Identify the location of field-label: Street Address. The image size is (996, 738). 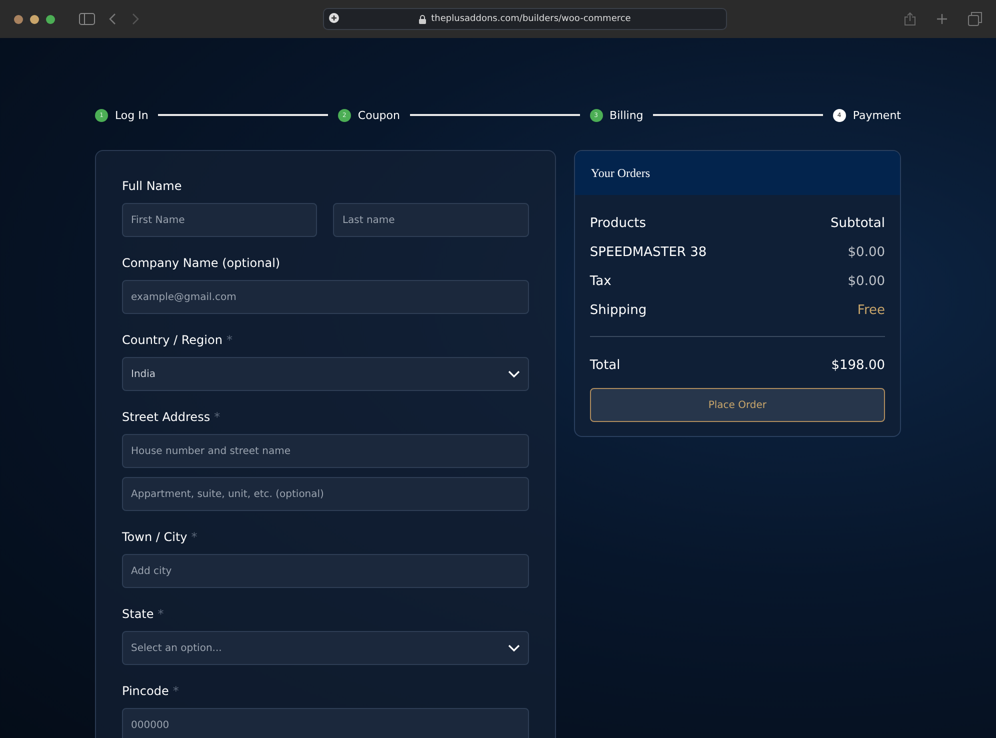
(166, 417).